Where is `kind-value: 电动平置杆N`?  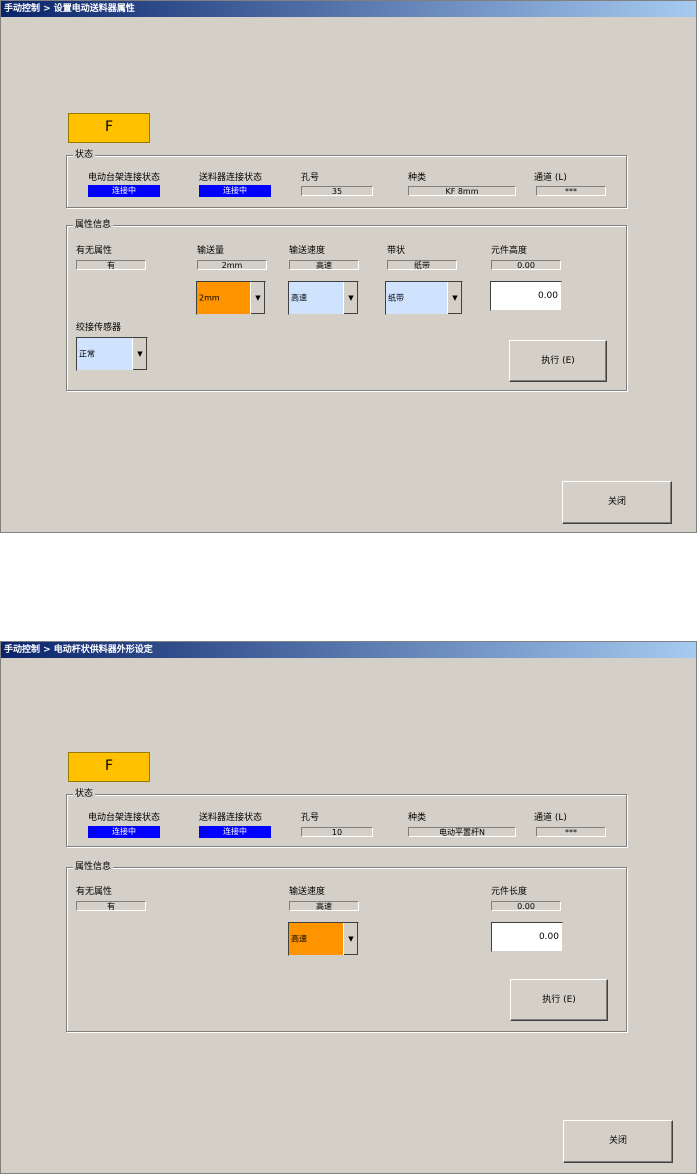 kind-value: 电动平置杆N is located at coordinates (462, 832).